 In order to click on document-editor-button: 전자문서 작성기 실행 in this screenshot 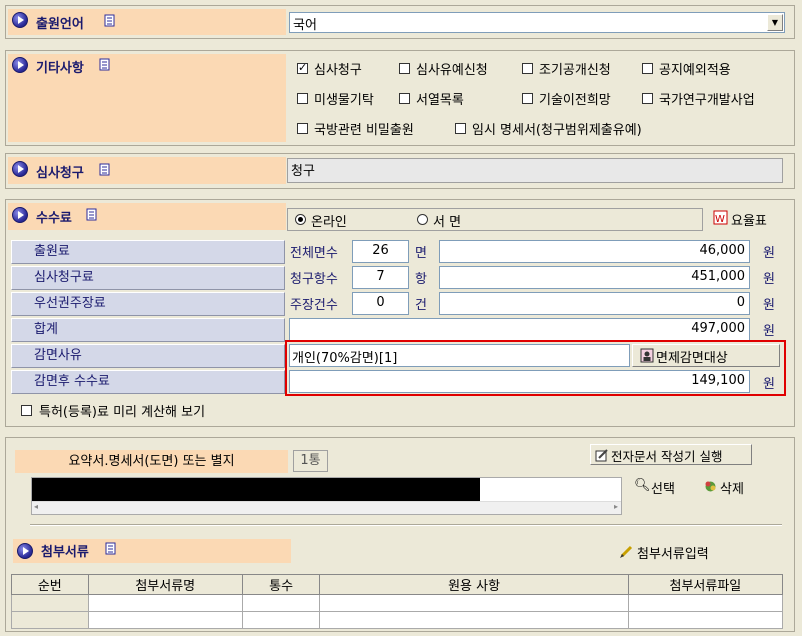, I will do `click(671, 454)`.